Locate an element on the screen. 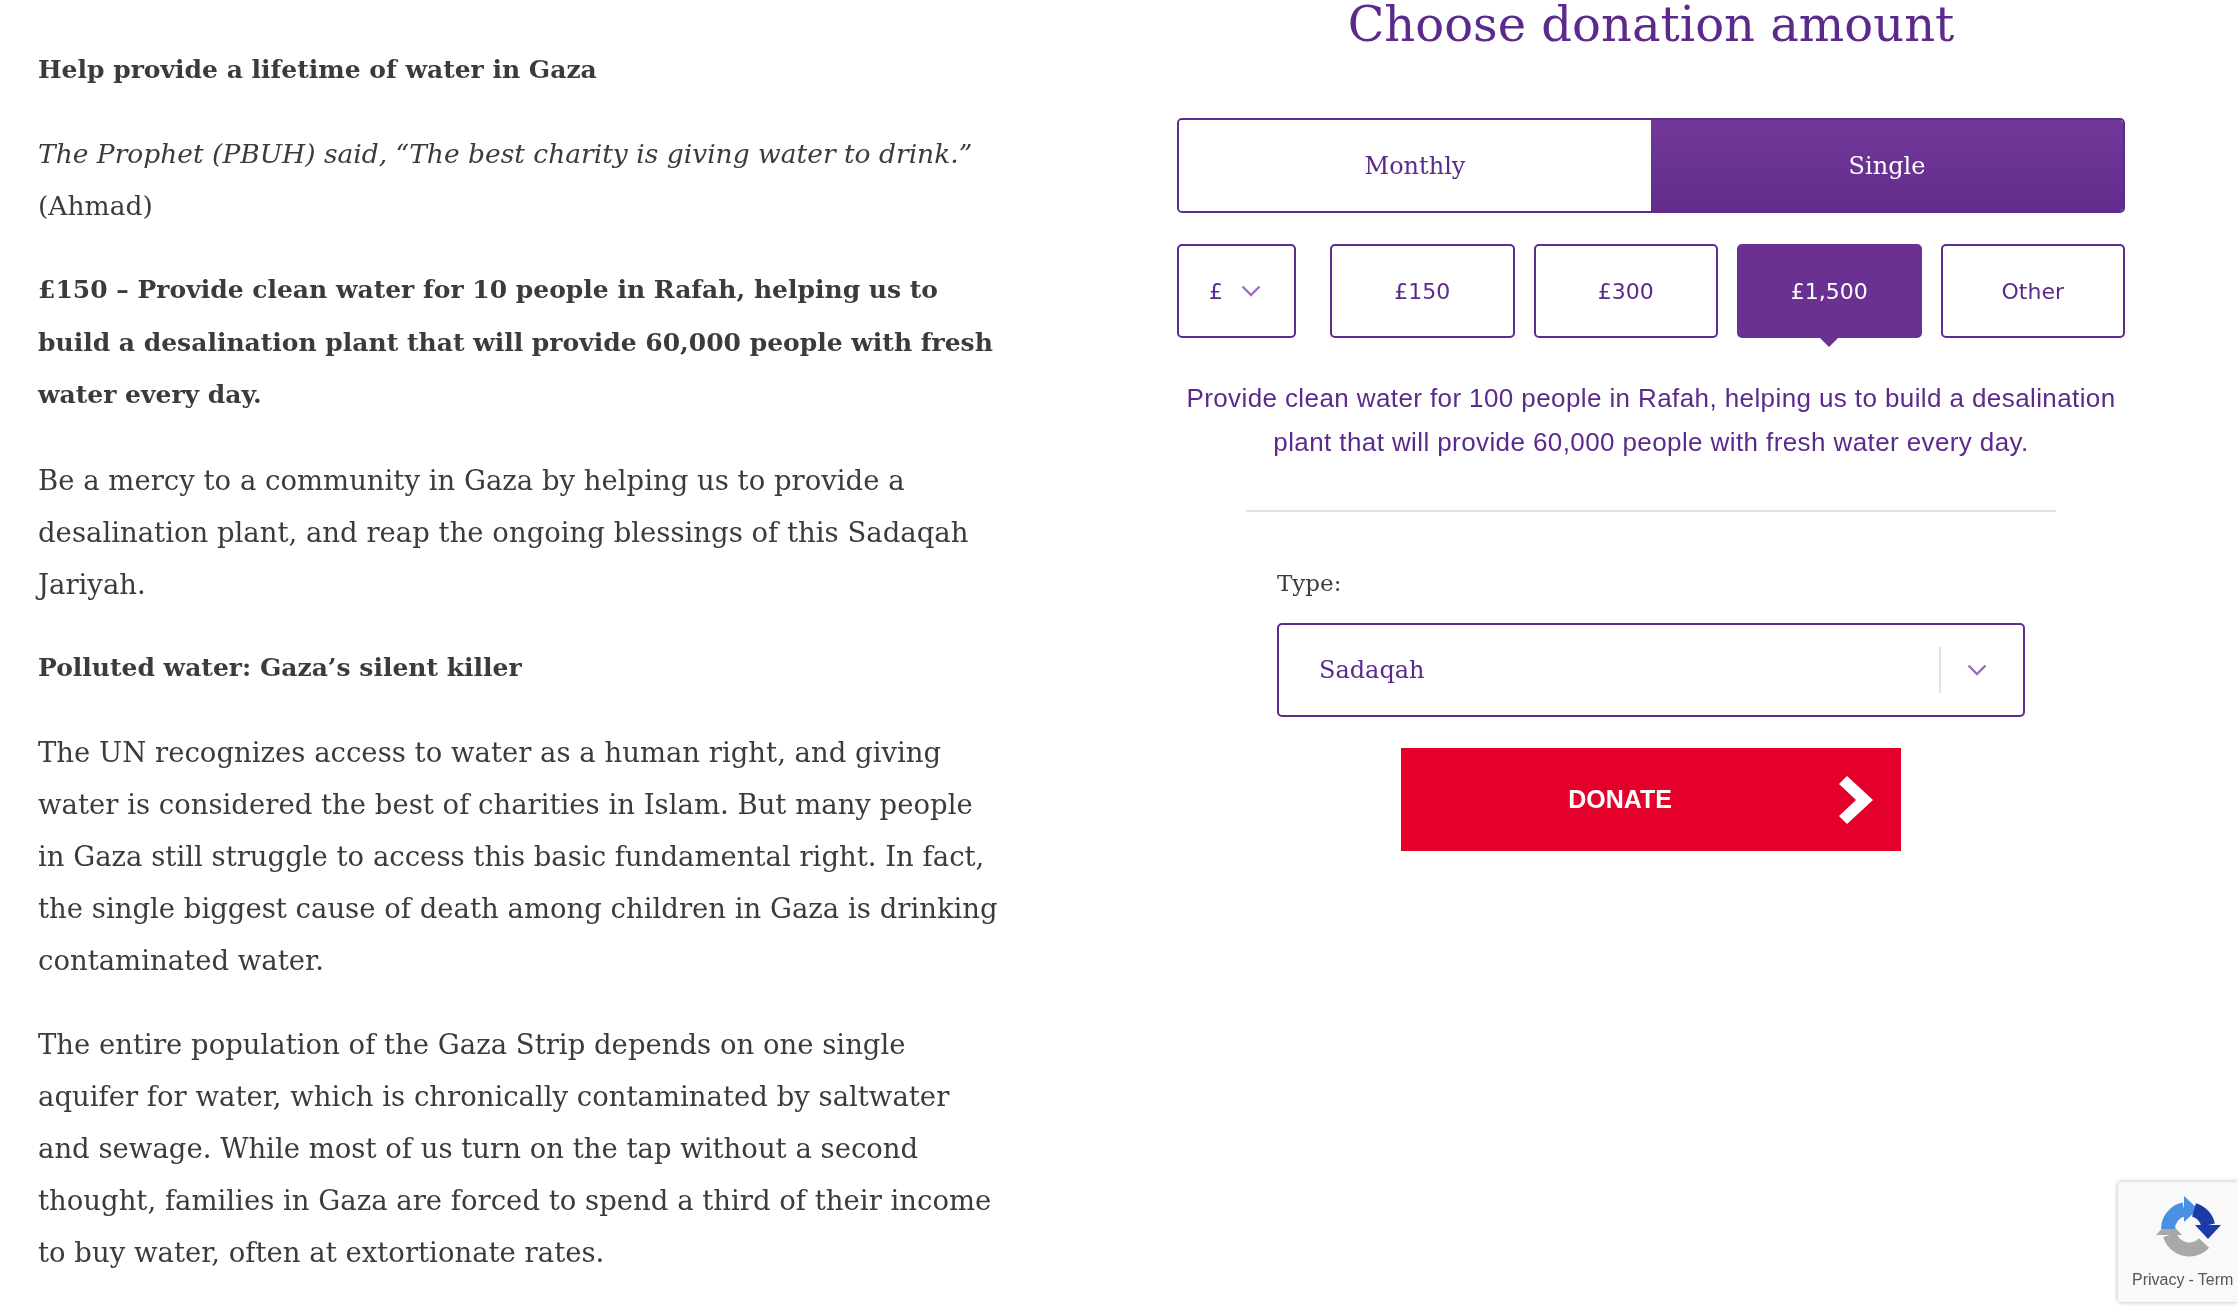 Image resolution: width=2238 pixels, height=1308 pixels. type-select: Sadaqah is located at coordinates (1651, 670).